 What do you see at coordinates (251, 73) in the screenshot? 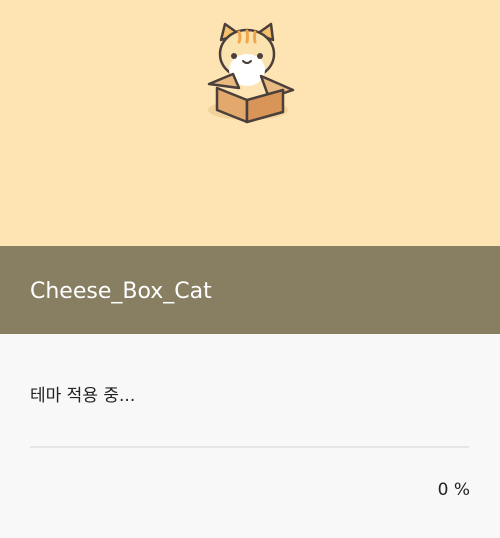
I see `cat-in-box-illustration` at bounding box center [251, 73].